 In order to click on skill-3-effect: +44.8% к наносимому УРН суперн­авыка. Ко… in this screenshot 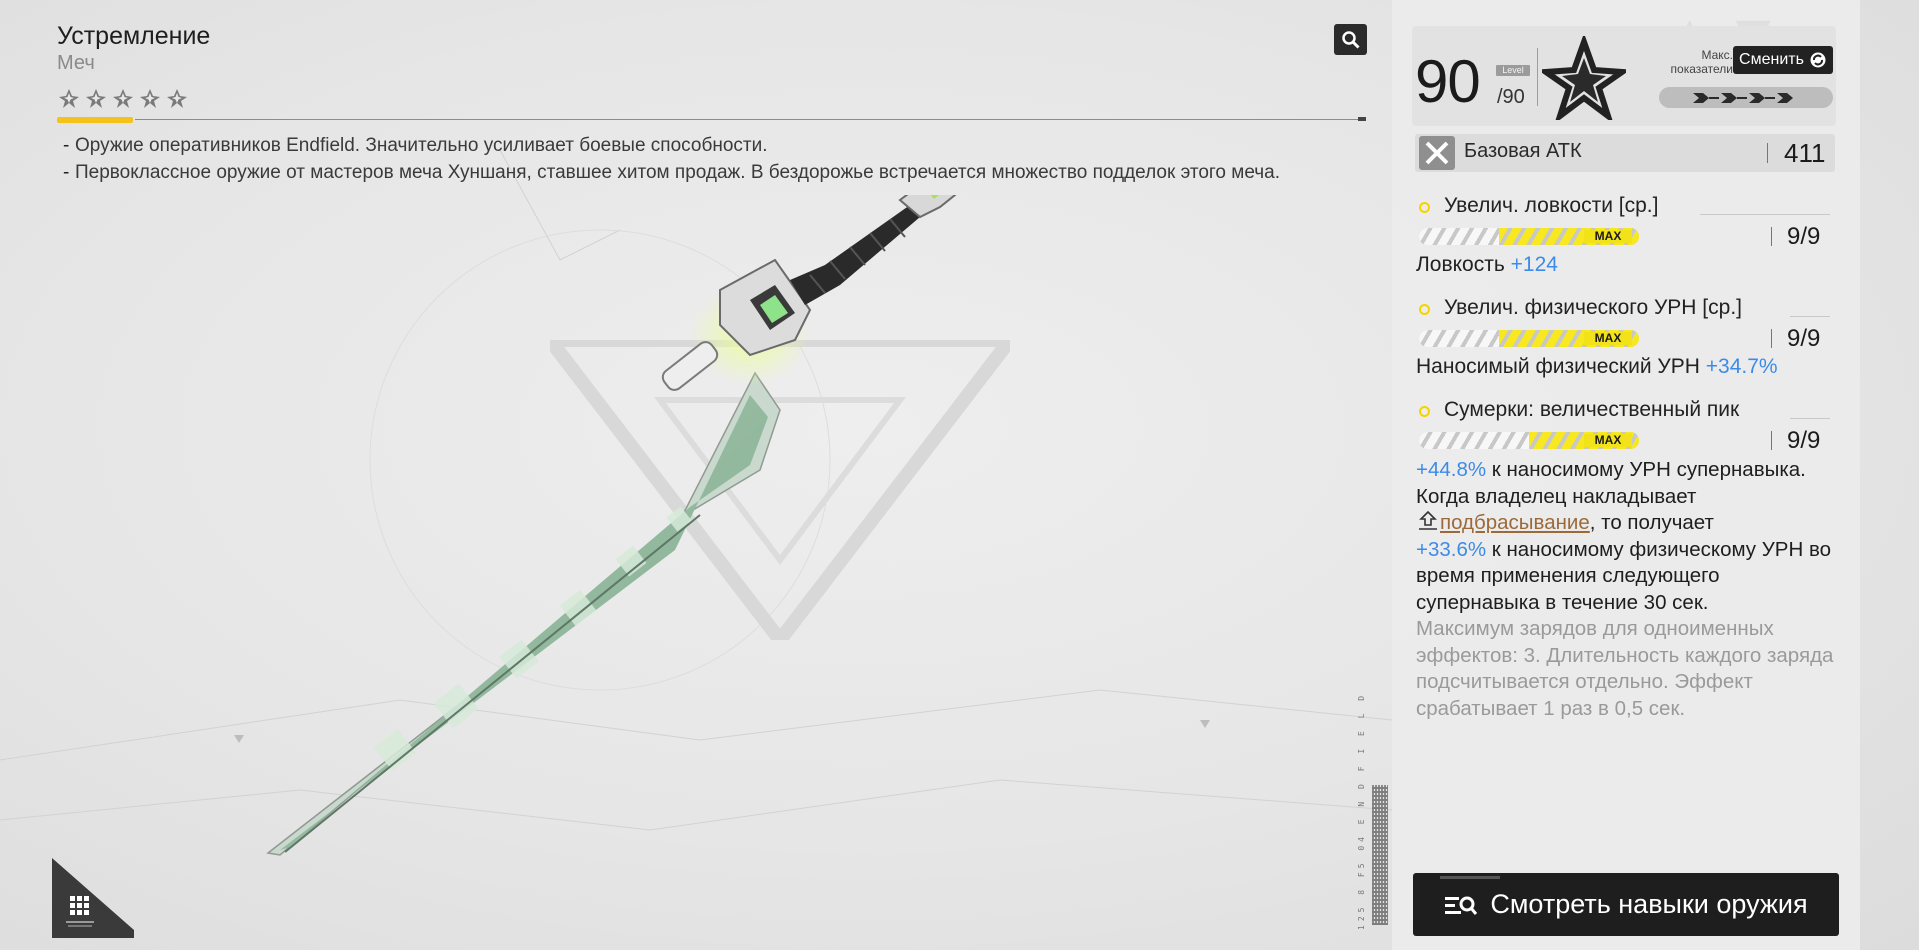, I will do `click(1626, 589)`.